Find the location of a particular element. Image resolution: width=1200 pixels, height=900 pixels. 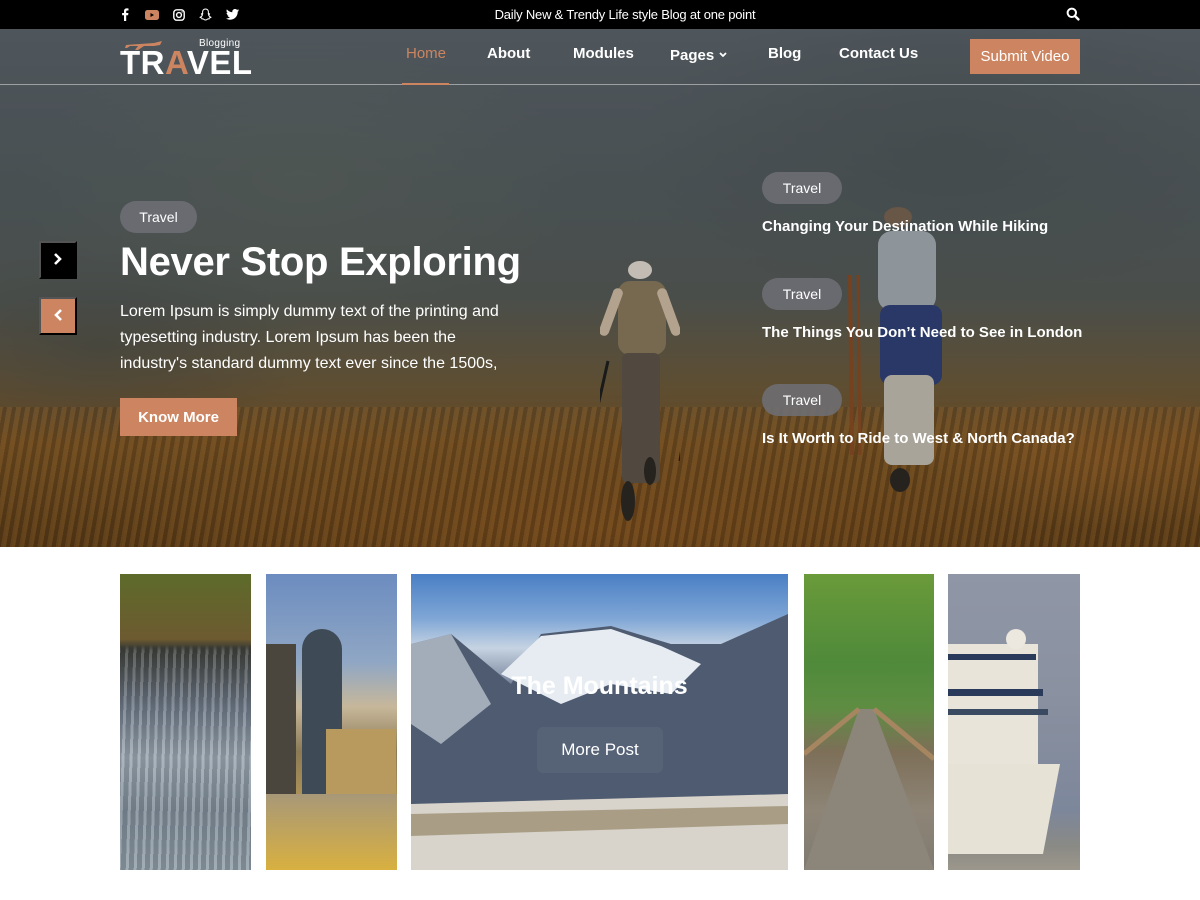

nav-home: Home is located at coordinates (426, 53).